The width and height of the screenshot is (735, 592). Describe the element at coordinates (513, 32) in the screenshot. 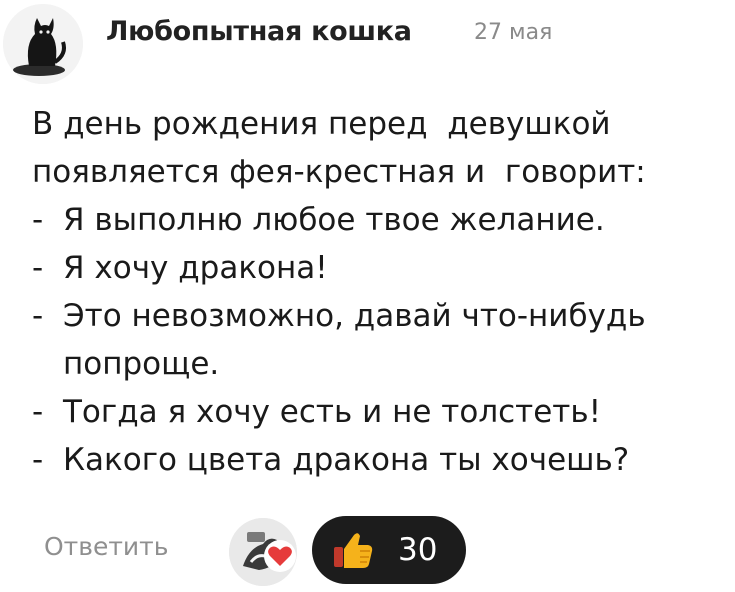

I see `post-date: 27 мая` at that location.